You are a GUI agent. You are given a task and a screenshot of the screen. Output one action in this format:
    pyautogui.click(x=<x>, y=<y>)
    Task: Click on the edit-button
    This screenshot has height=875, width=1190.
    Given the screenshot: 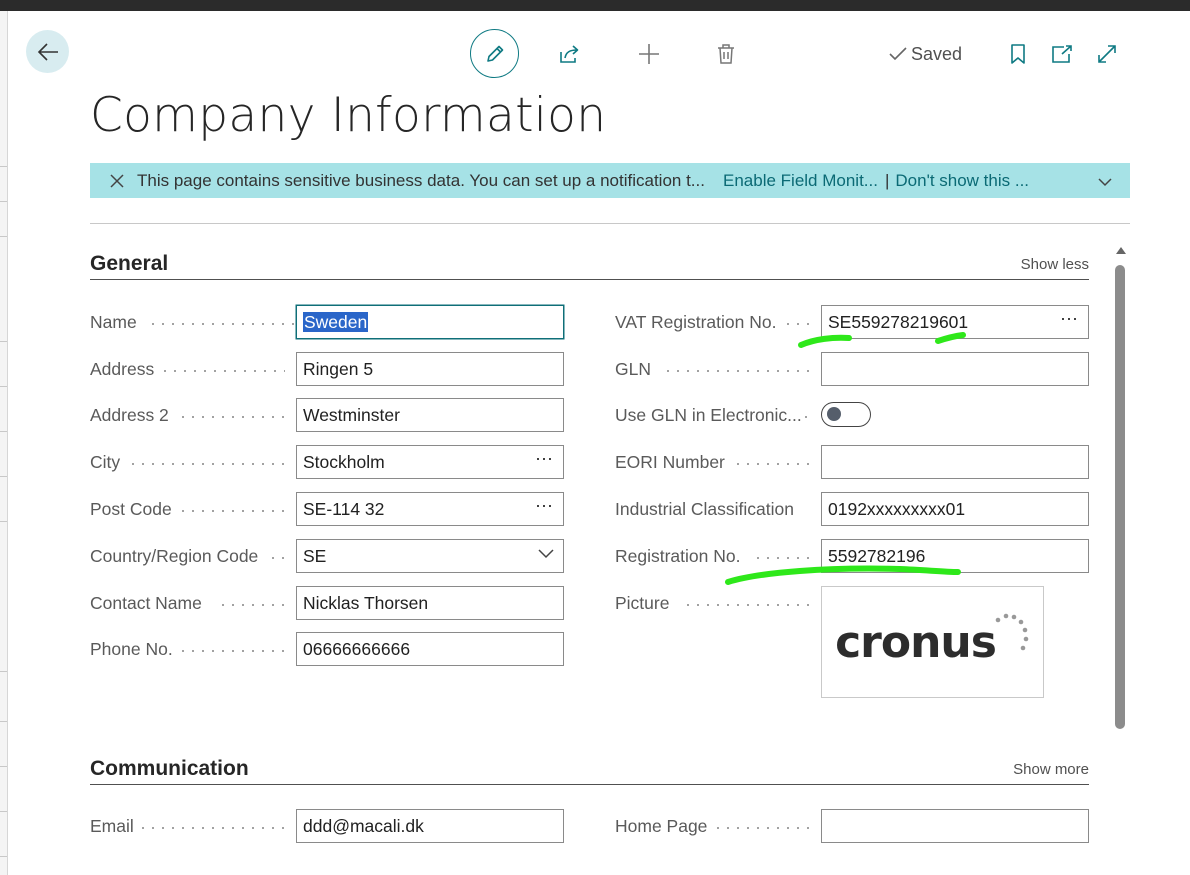 What is the action you would take?
    pyautogui.click(x=494, y=53)
    